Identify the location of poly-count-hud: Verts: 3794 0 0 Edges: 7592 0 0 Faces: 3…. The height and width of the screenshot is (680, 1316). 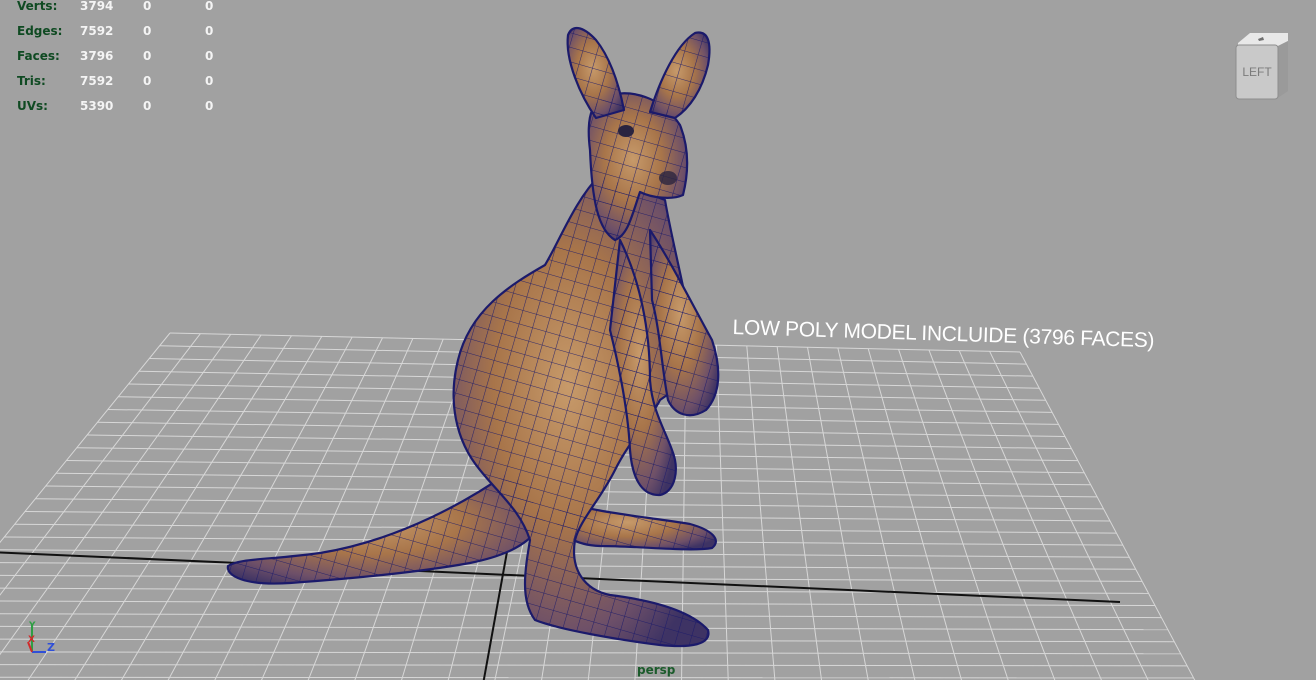
(127, 59).